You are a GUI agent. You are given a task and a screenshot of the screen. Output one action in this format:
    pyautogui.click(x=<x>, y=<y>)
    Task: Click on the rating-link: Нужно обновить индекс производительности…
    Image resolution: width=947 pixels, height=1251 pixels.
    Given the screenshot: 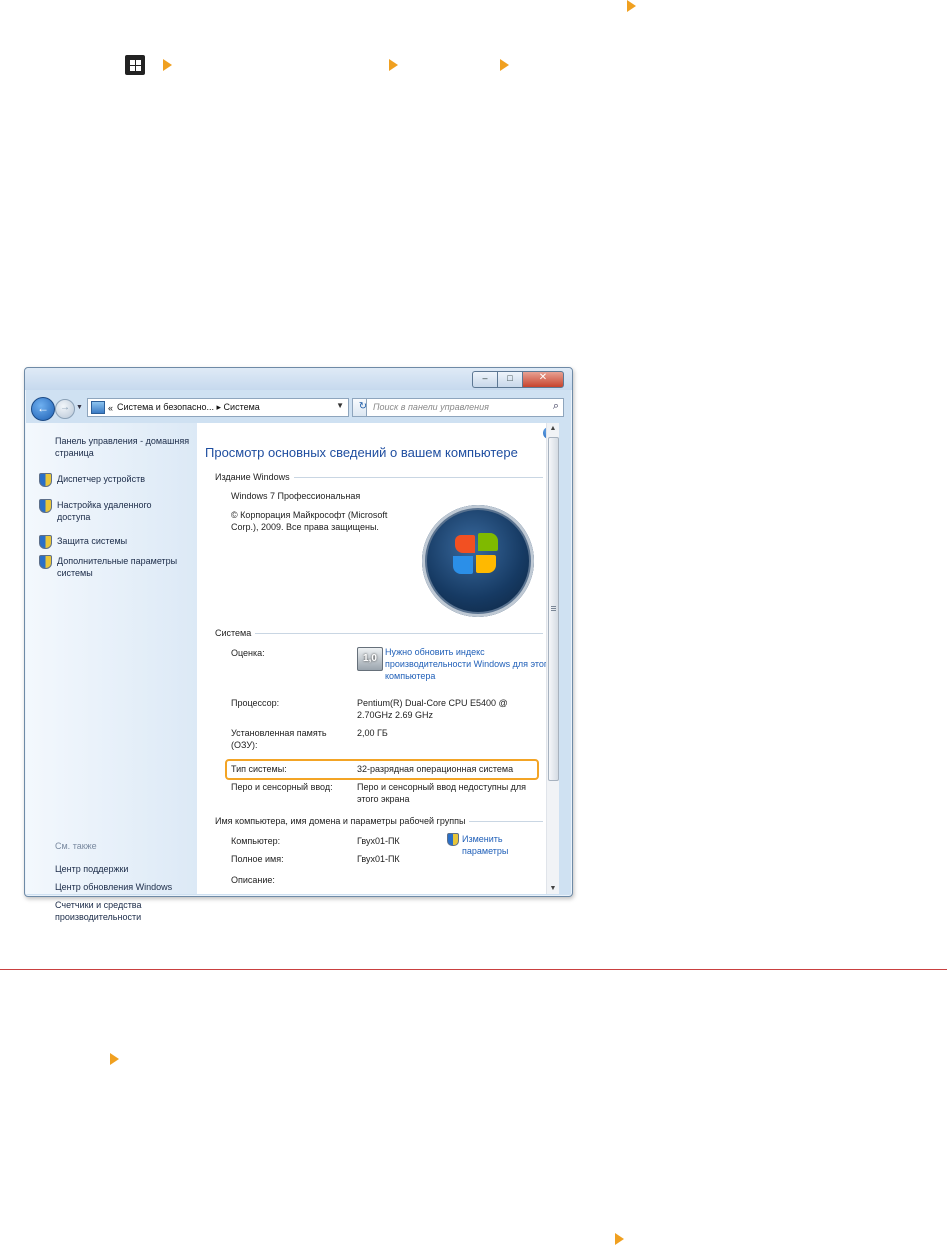 What is the action you would take?
    pyautogui.click(x=470, y=664)
    